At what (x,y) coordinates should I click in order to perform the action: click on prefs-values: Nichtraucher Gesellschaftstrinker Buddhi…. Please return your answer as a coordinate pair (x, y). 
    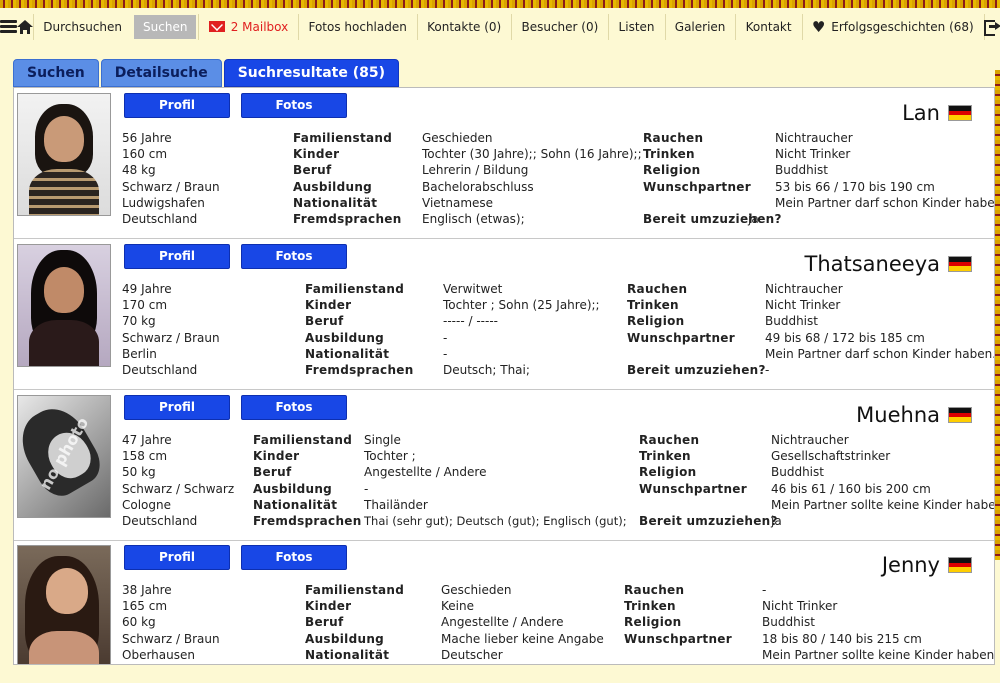
    Looking at the image, I should click on (883, 480).